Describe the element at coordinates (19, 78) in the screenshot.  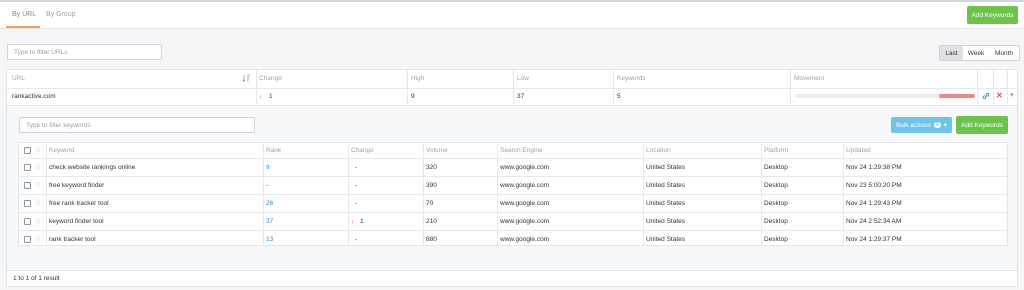
I see `header-url: URL` at that location.